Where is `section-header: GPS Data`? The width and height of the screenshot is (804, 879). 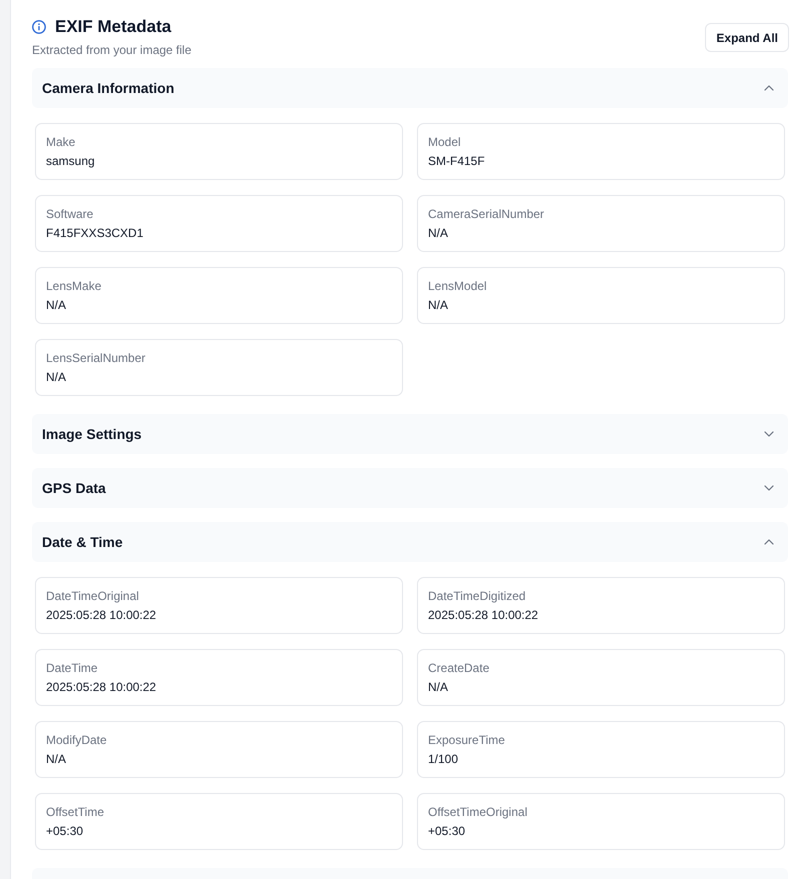
section-header: GPS Data is located at coordinates (410, 488).